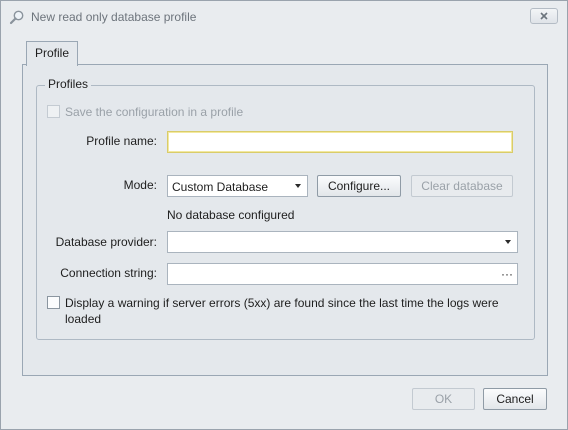  What do you see at coordinates (340, 142) in the screenshot?
I see `profile-name-input` at bounding box center [340, 142].